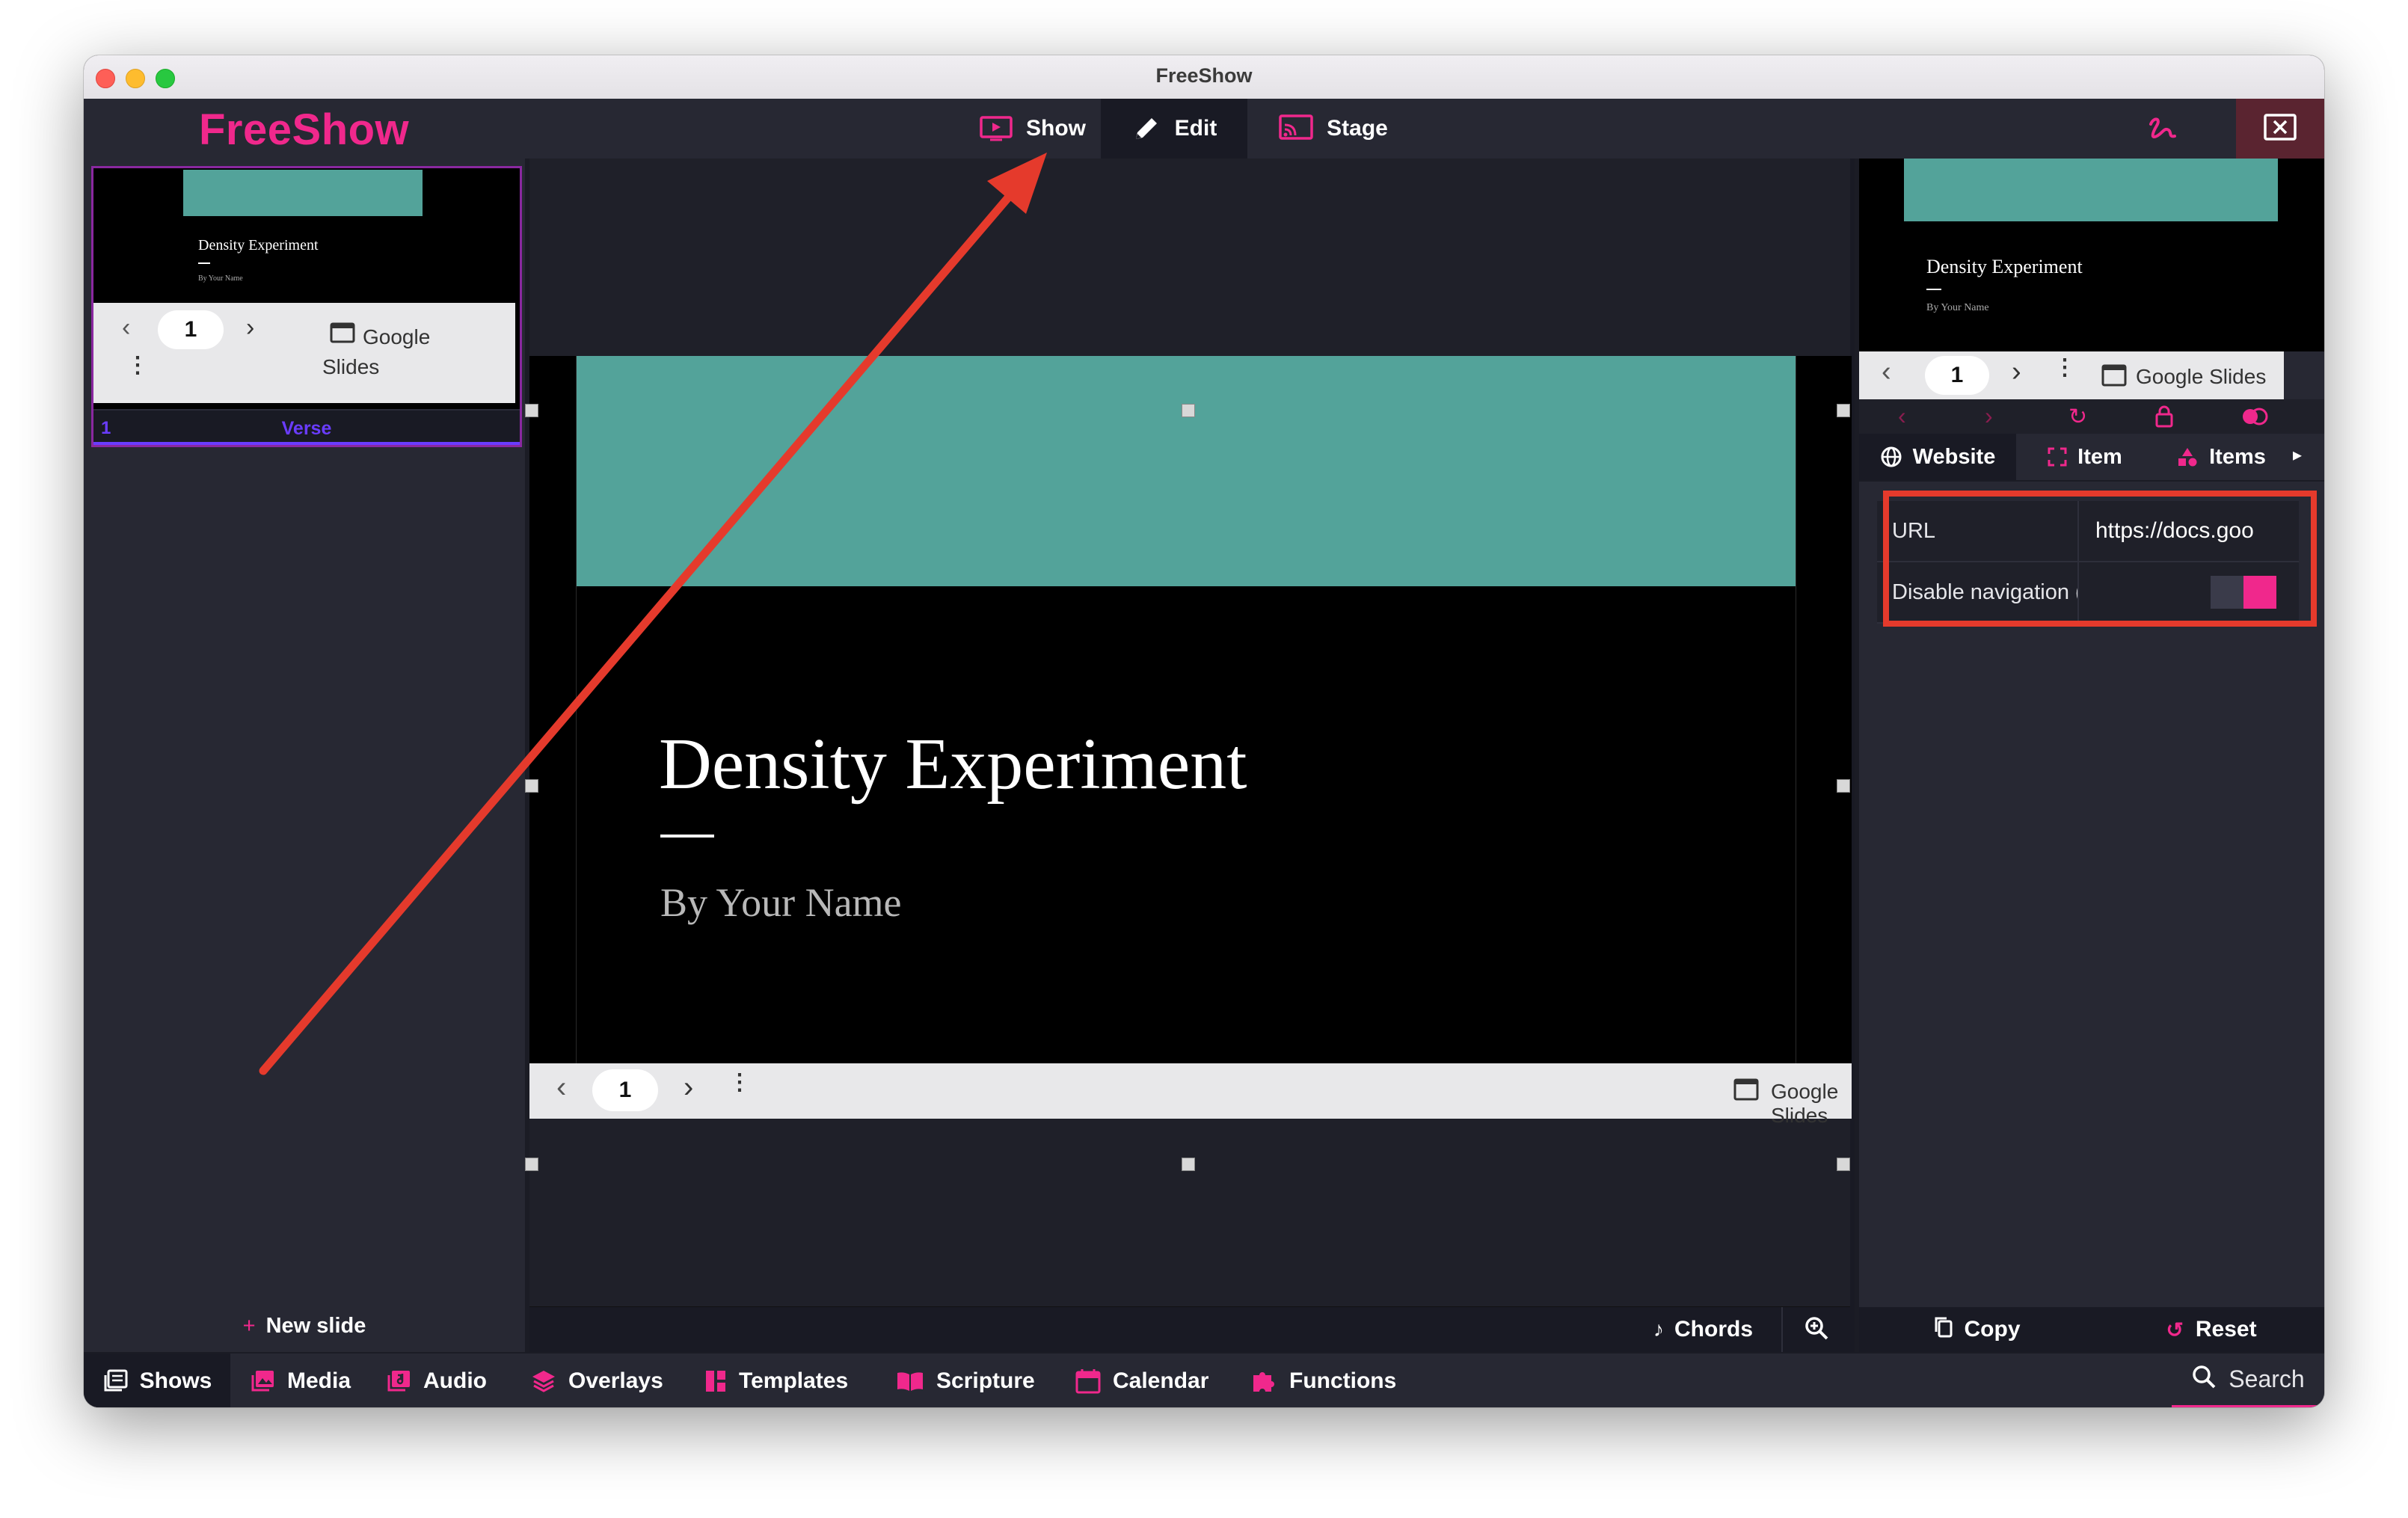 The height and width of the screenshot is (1518, 2408). What do you see at coordinates (204, 263) in the screenshot?
I see `slide-thumb-divider` at bounding box center [204, 263].